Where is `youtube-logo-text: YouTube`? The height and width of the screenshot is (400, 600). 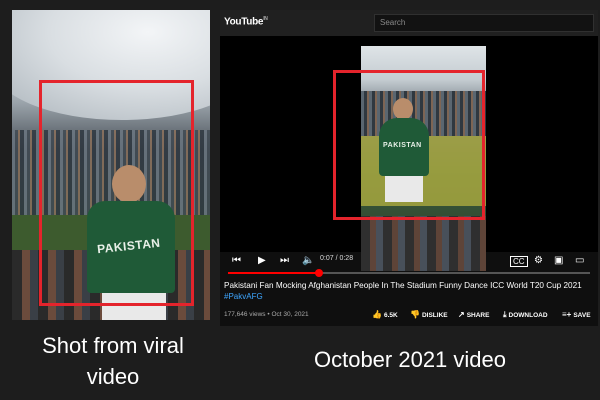 youtube-logo-text: YouTube is located at coordinates (244, 22).